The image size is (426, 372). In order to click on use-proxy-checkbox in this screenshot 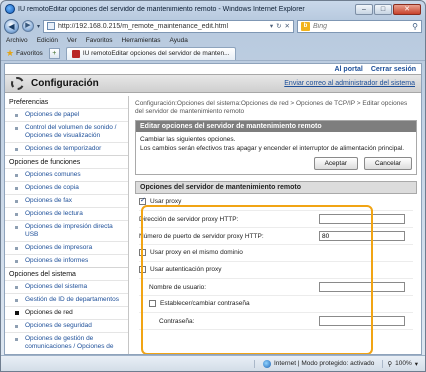, I will do `click(142, 201)`.